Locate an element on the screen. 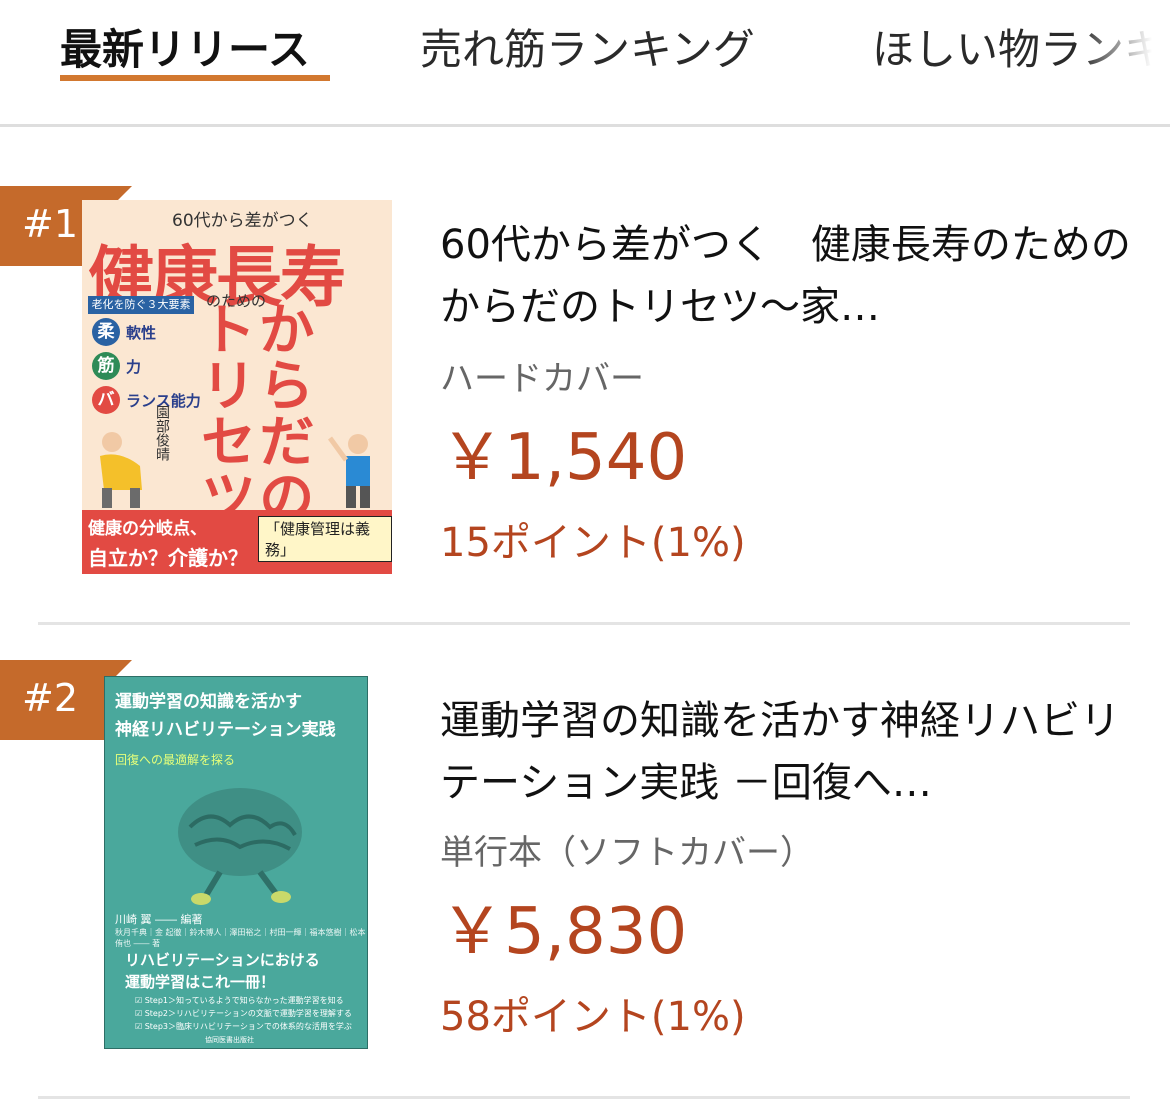  cover-promo-line2: 運動学習はこれ一冊！ is located at coordinates (200, 982).